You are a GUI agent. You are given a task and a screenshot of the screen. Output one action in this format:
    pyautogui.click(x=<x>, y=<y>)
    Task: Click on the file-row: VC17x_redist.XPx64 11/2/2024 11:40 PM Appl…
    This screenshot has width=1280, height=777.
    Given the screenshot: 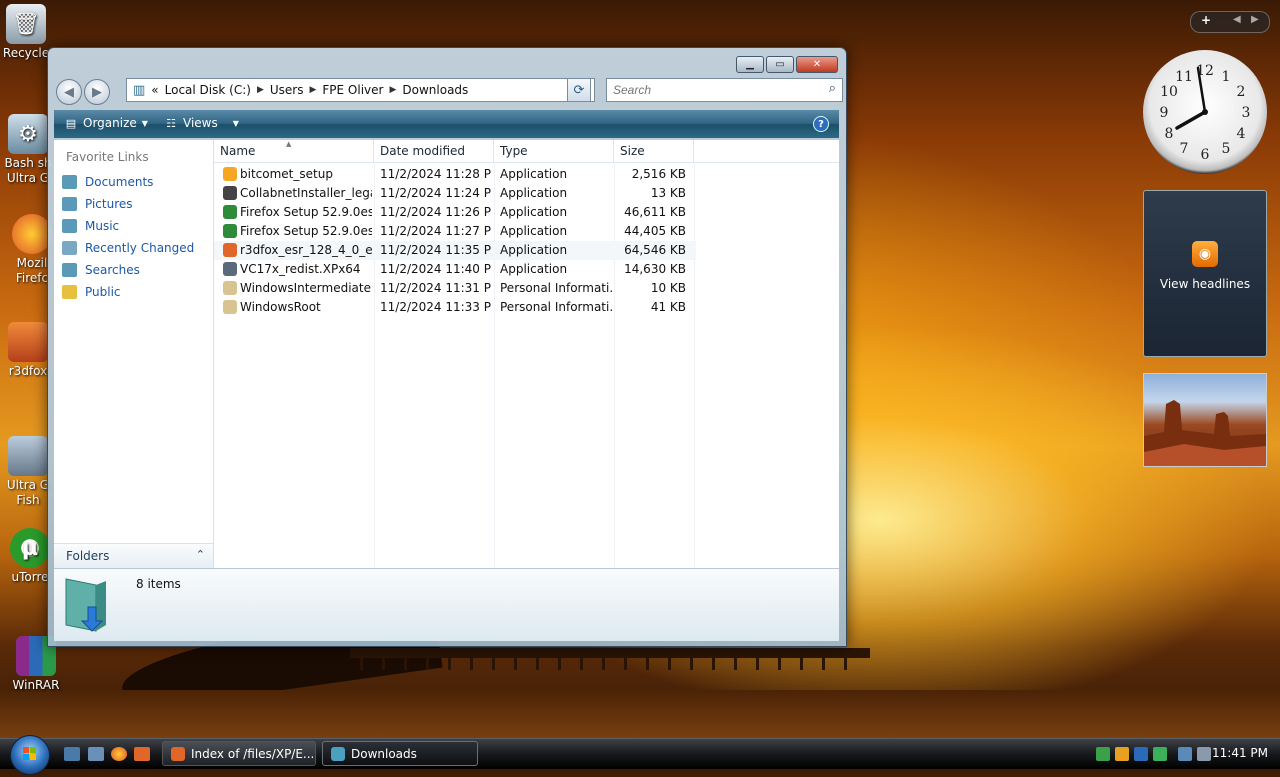 What is the action you would take?
    pyautogui.click(x=455, y=269)
    